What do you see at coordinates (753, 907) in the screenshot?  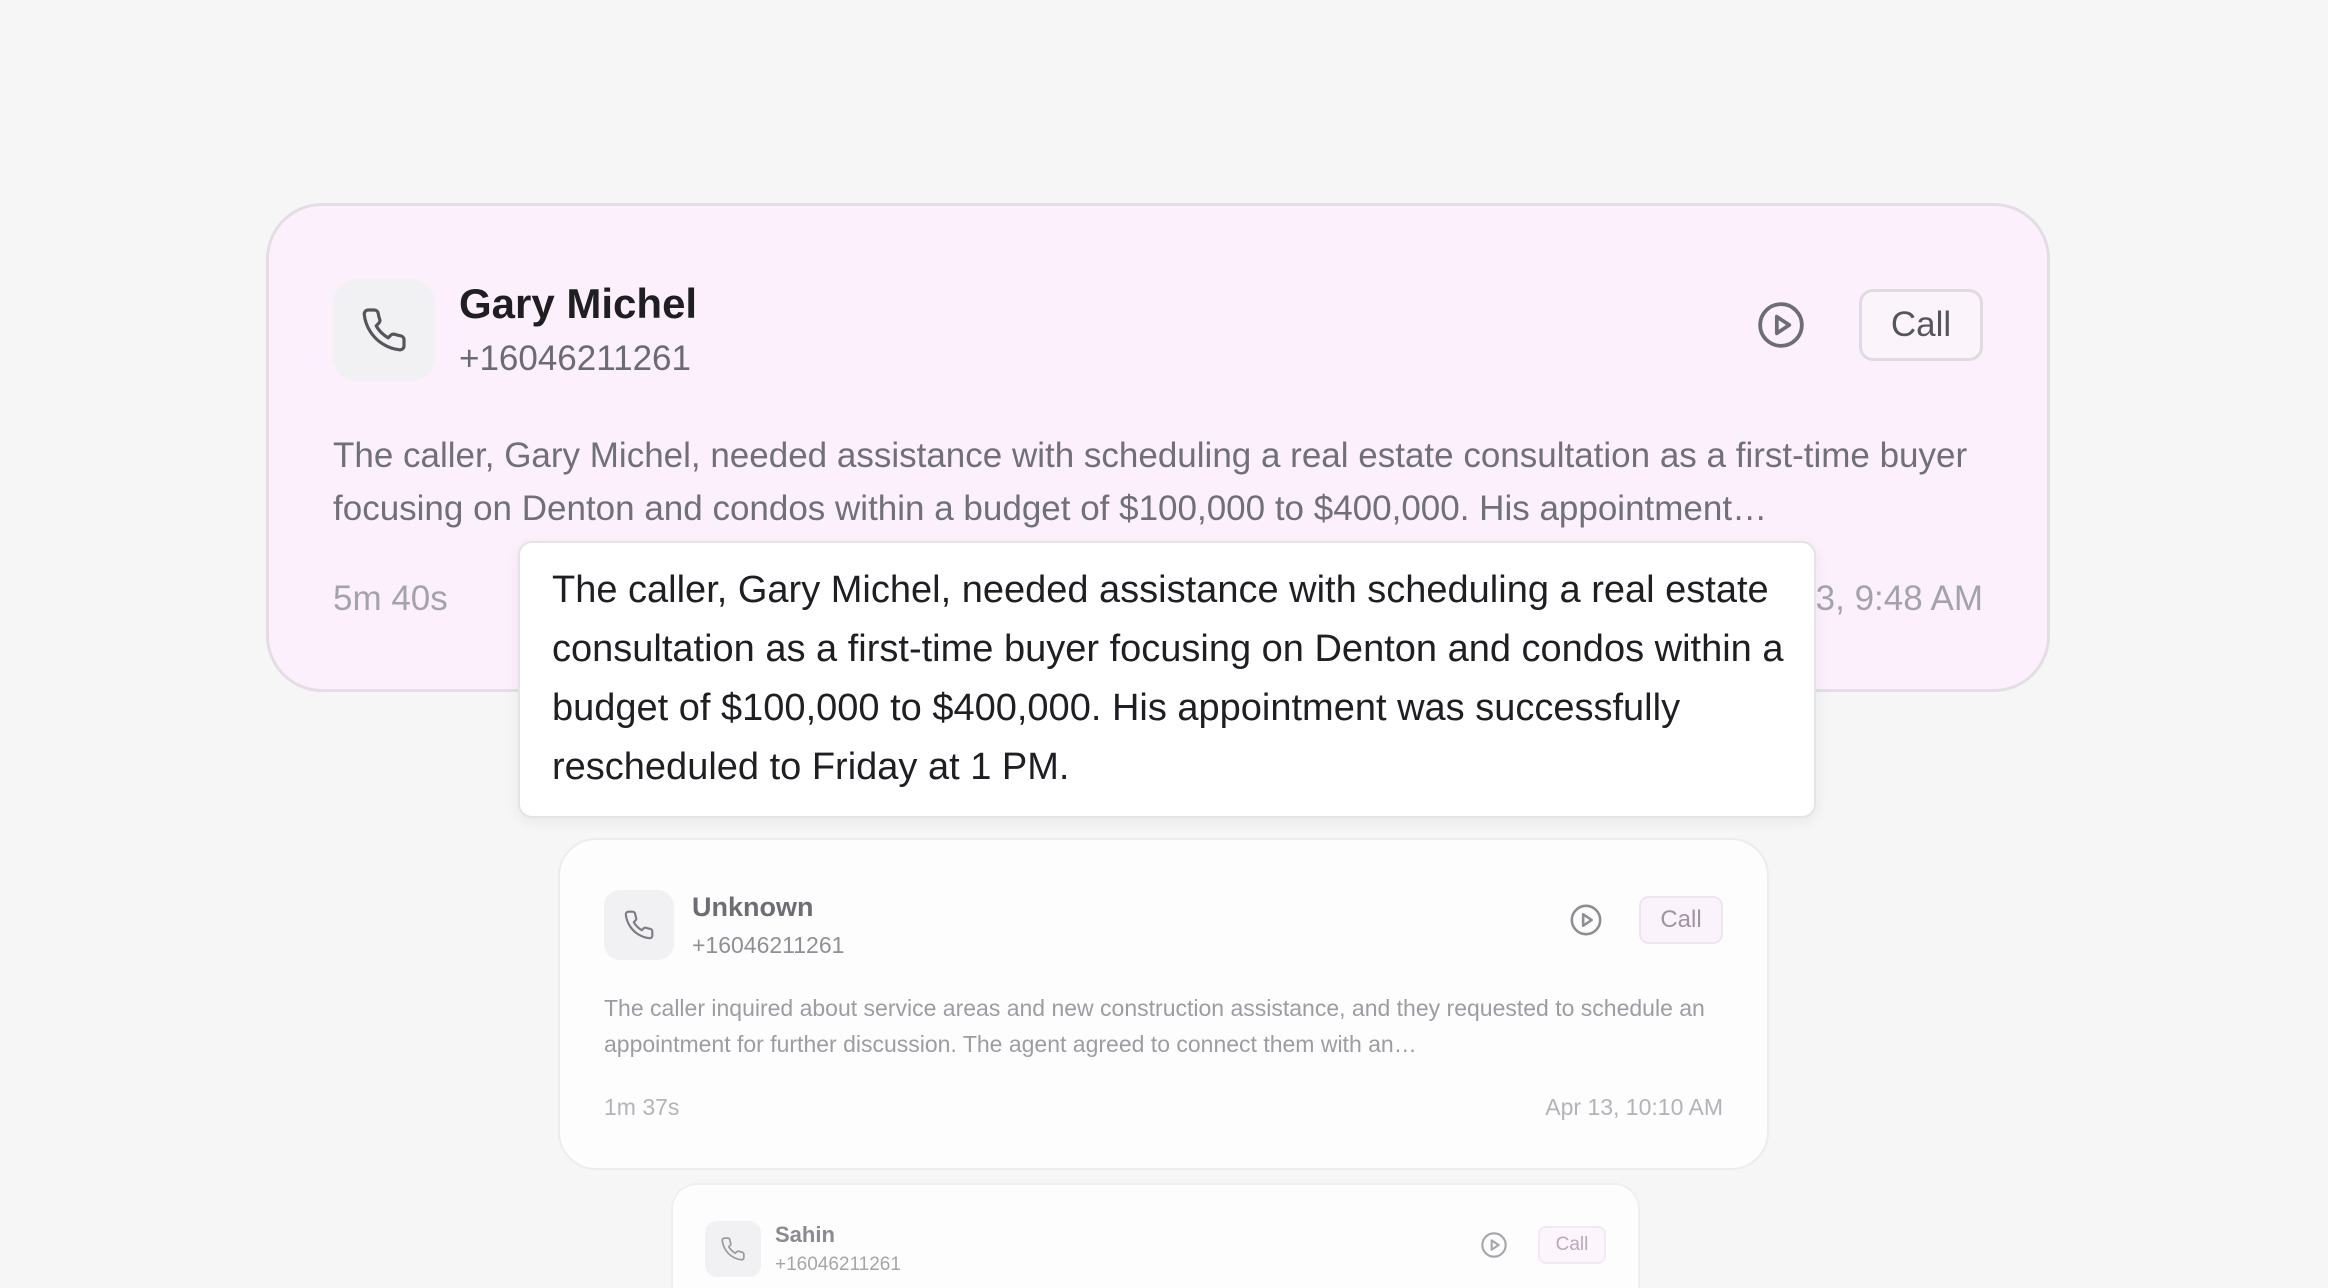 I see `caller-name: Unknown` at bounding box center [753, 907].